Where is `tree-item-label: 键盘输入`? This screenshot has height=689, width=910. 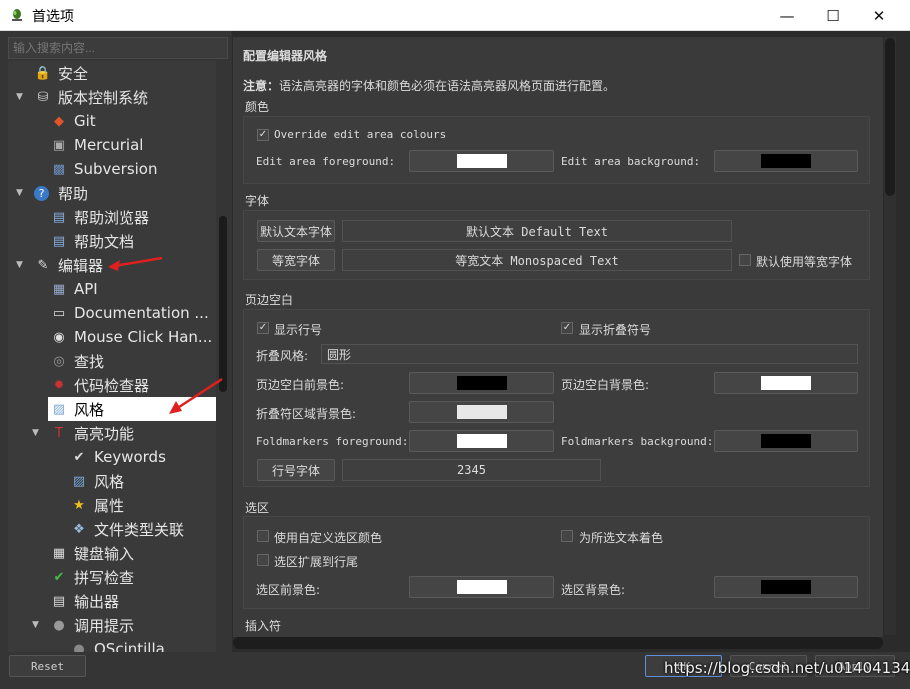 tree-item-label: 键盘输入 is located at coordinates (104, 553).